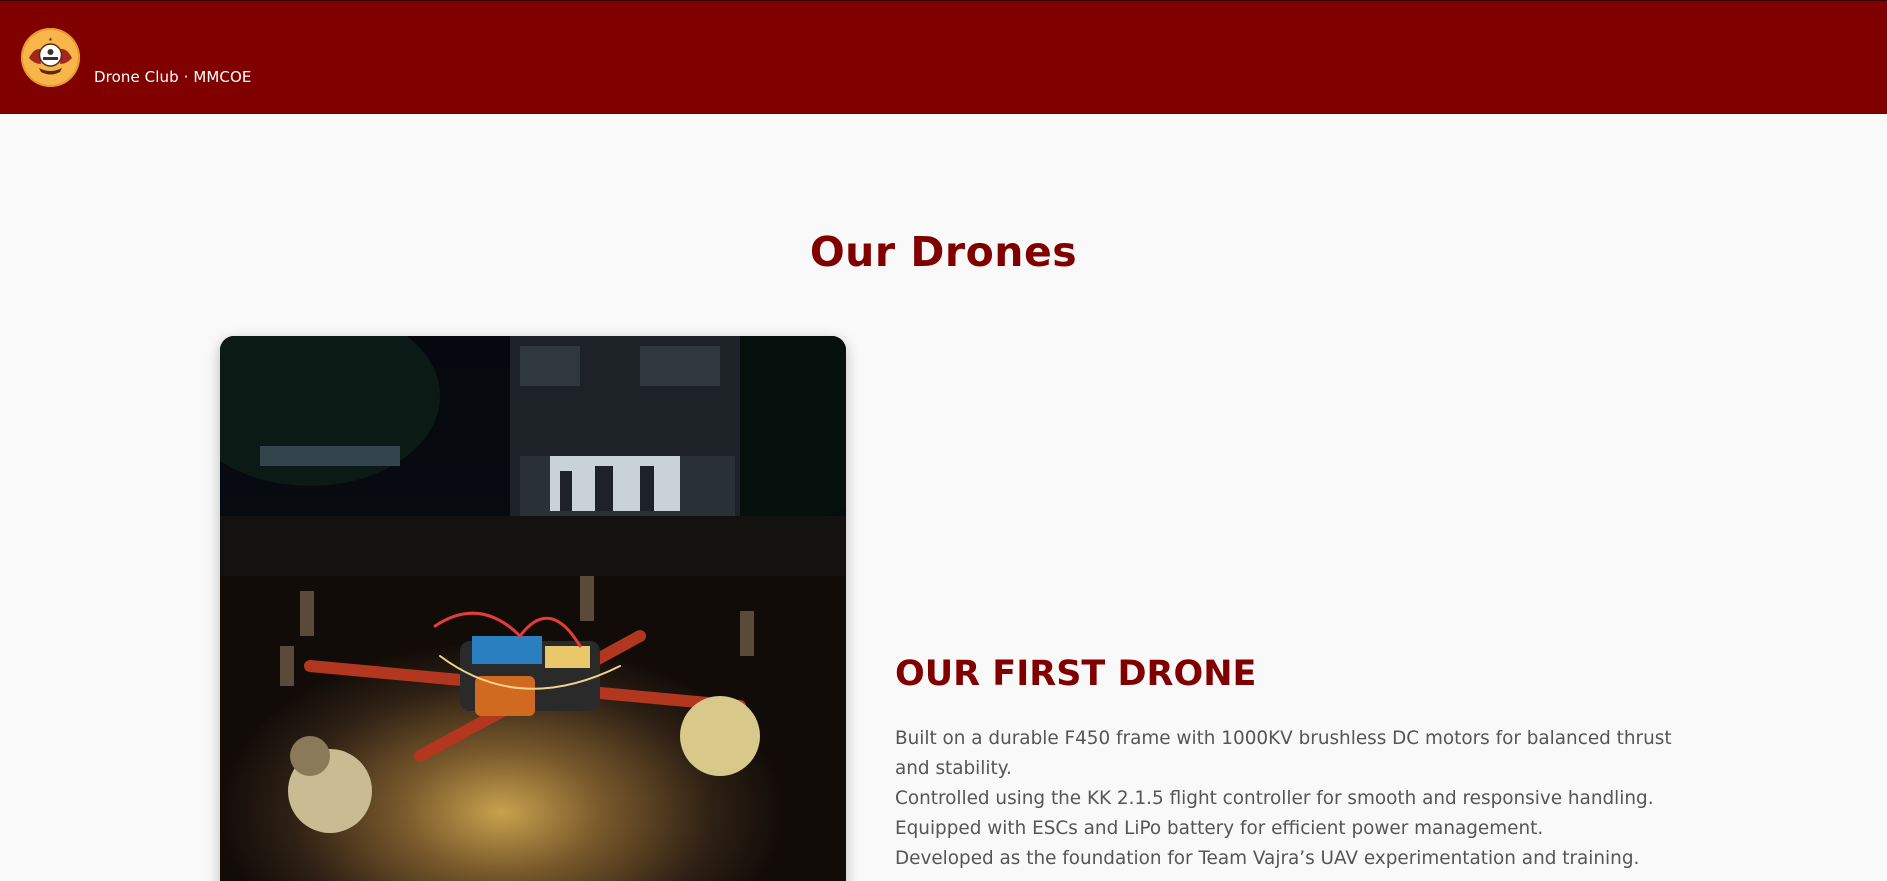 The width and height of the screenshot is (1887, 881). What do you see at coordinates (1076, 674) in the screenshot?
I see `drone-title: OUR FIRST DRONE` at bounding box center [1076, 674].